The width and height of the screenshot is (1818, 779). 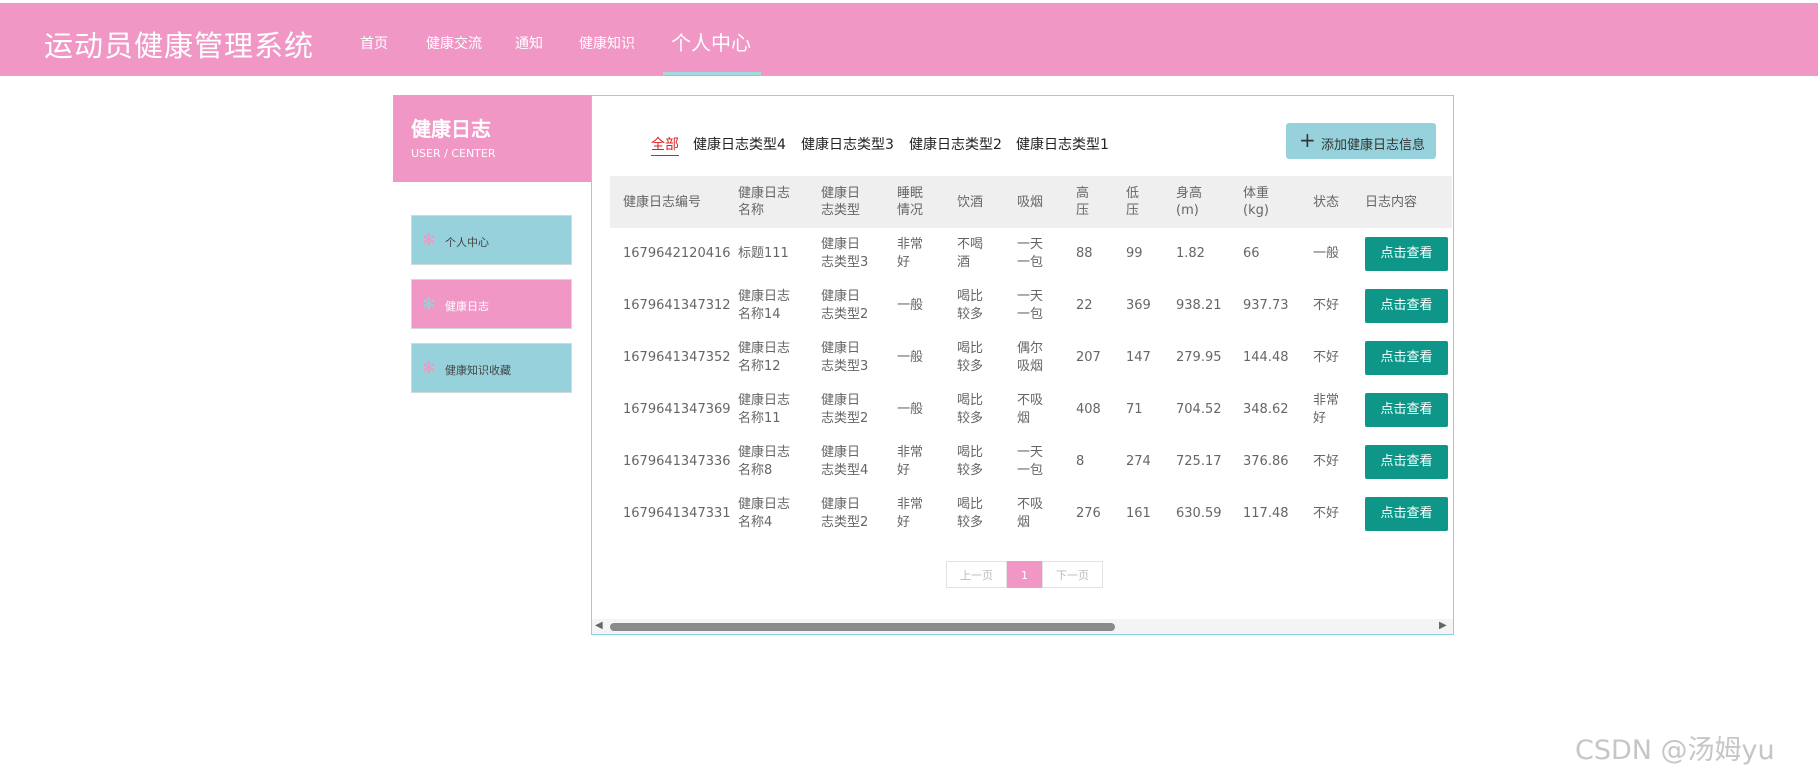 I want to click on cell-text: 健康日志类型3, so click(x=845, y=253).